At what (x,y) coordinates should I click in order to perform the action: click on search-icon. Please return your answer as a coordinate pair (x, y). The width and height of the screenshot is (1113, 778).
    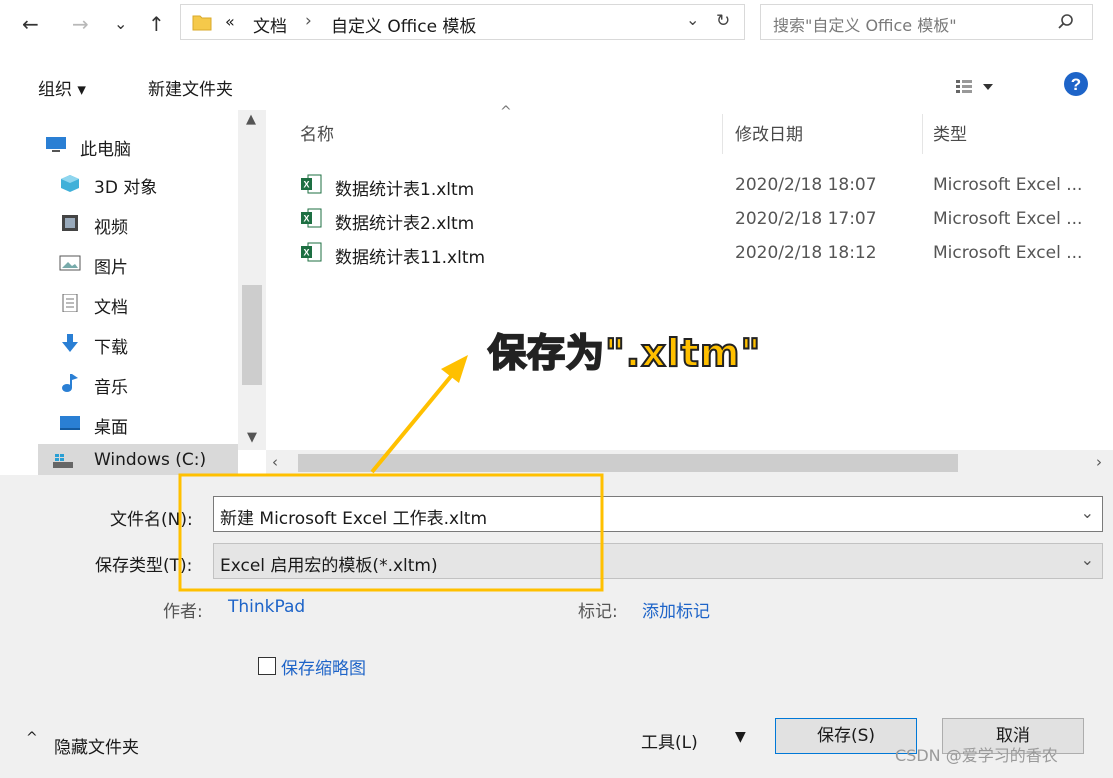
    Looking at the image, I should click on (1066, 22).